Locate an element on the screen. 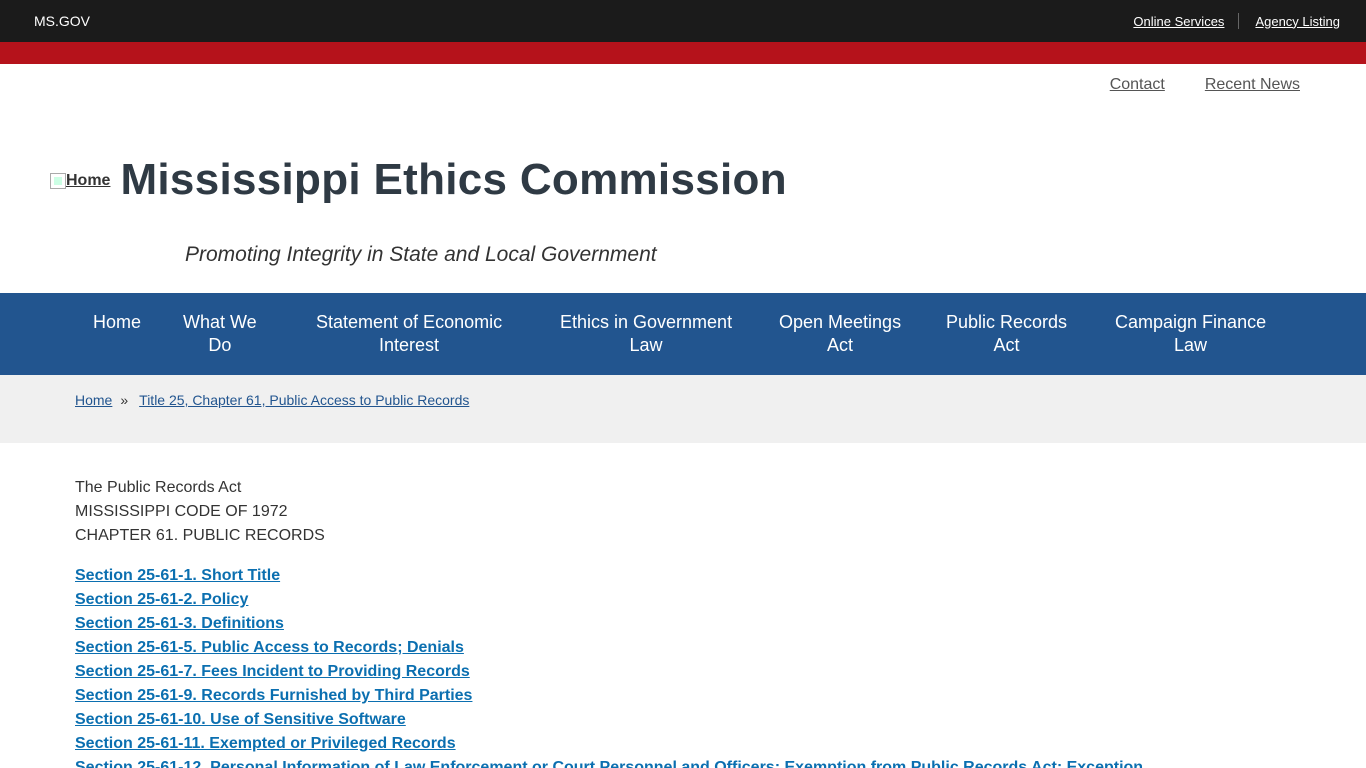  nav-label-line1: Public Records is located at coordinates (1007, 322).